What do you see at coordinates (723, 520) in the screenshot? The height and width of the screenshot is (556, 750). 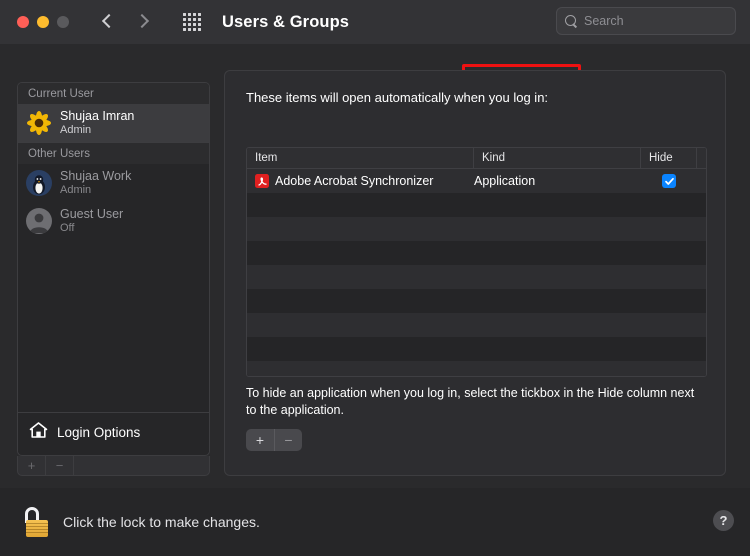 I see `help-button: ?` at bounding box center [723, 520].